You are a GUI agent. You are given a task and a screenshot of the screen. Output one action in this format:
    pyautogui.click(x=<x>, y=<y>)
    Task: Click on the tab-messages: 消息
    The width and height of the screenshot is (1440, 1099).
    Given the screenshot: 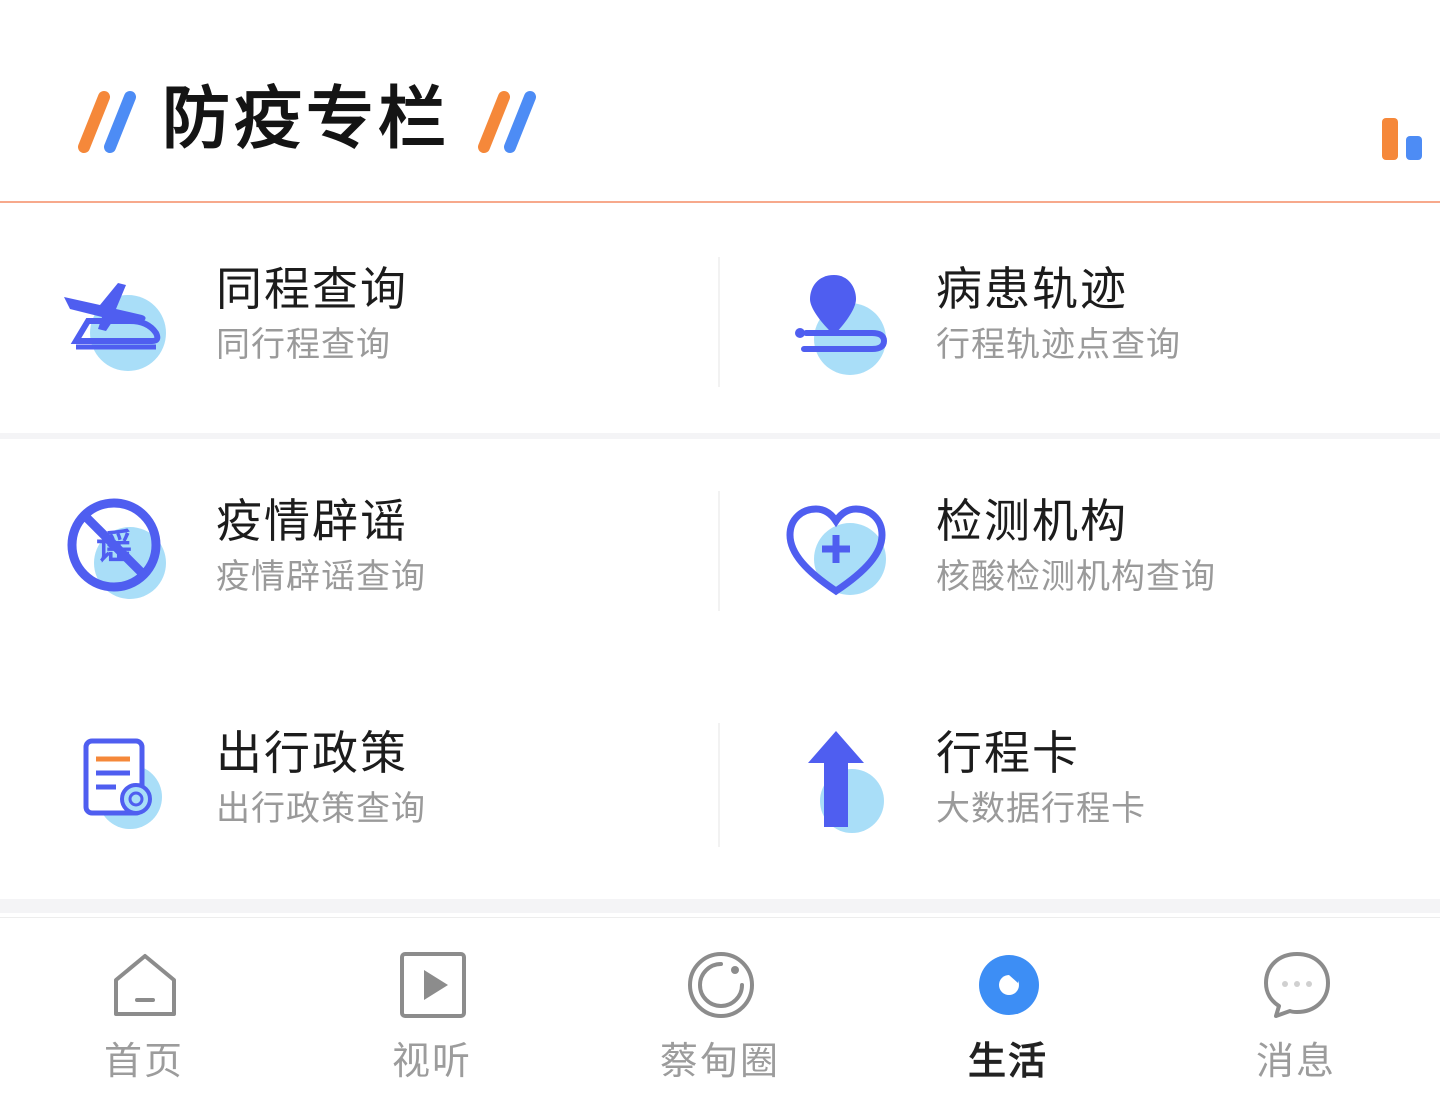 What is the action you would take?
    pyautogui.click(x=1296, y=1008)
    